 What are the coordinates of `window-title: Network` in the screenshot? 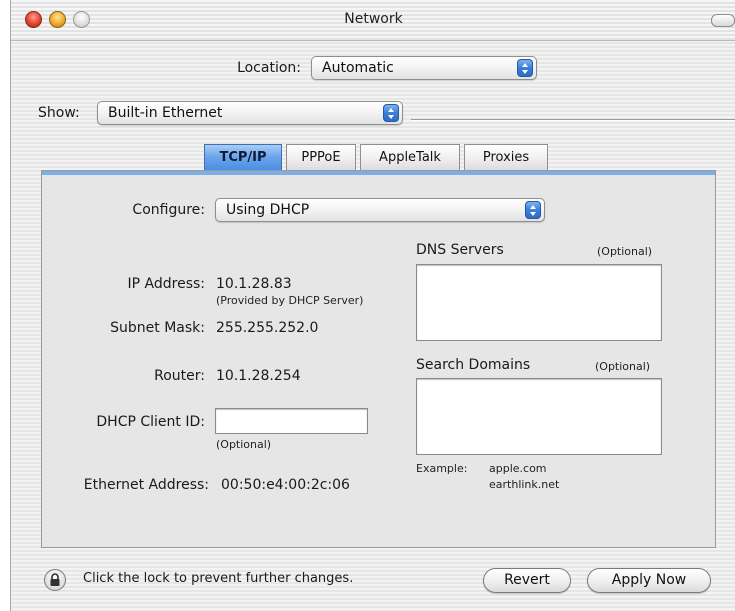 It's located at (373, 19).